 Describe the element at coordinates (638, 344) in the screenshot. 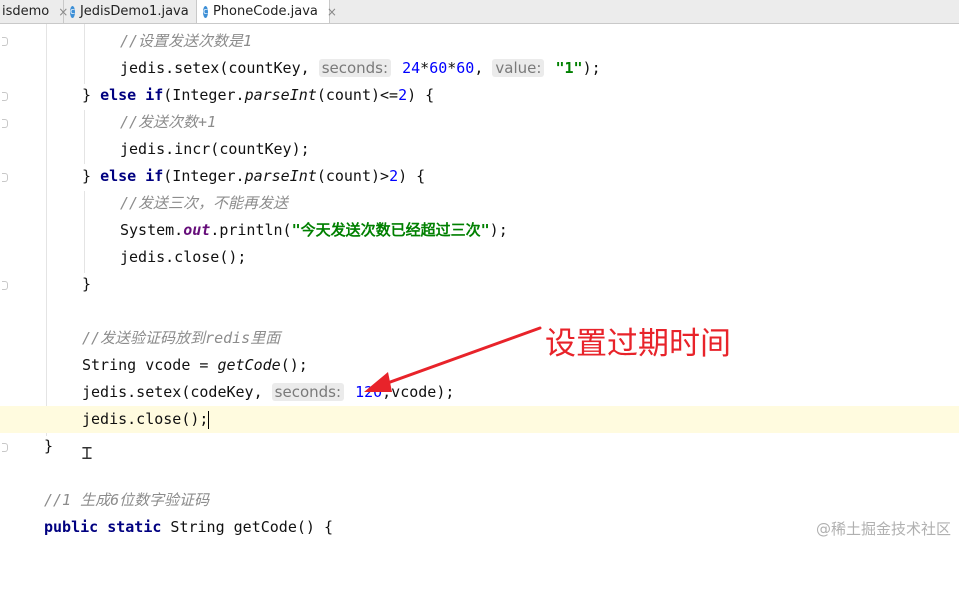

I see `annotation-text: 设置过期时间` at that location.